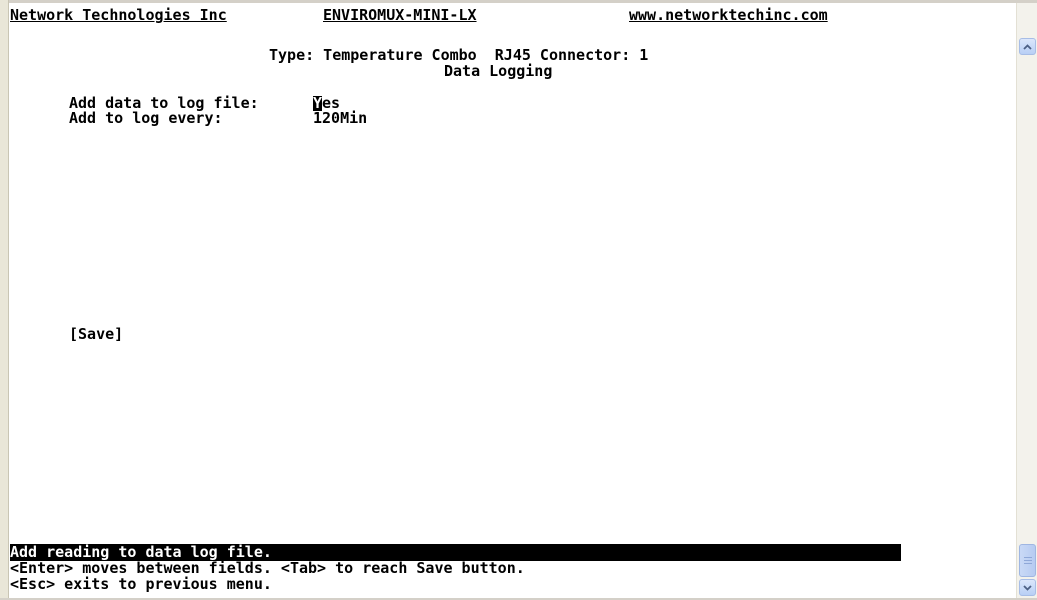 The image size is (1037, 600). I want to click on log-every-label: Add to log every:, so click(146, 118).